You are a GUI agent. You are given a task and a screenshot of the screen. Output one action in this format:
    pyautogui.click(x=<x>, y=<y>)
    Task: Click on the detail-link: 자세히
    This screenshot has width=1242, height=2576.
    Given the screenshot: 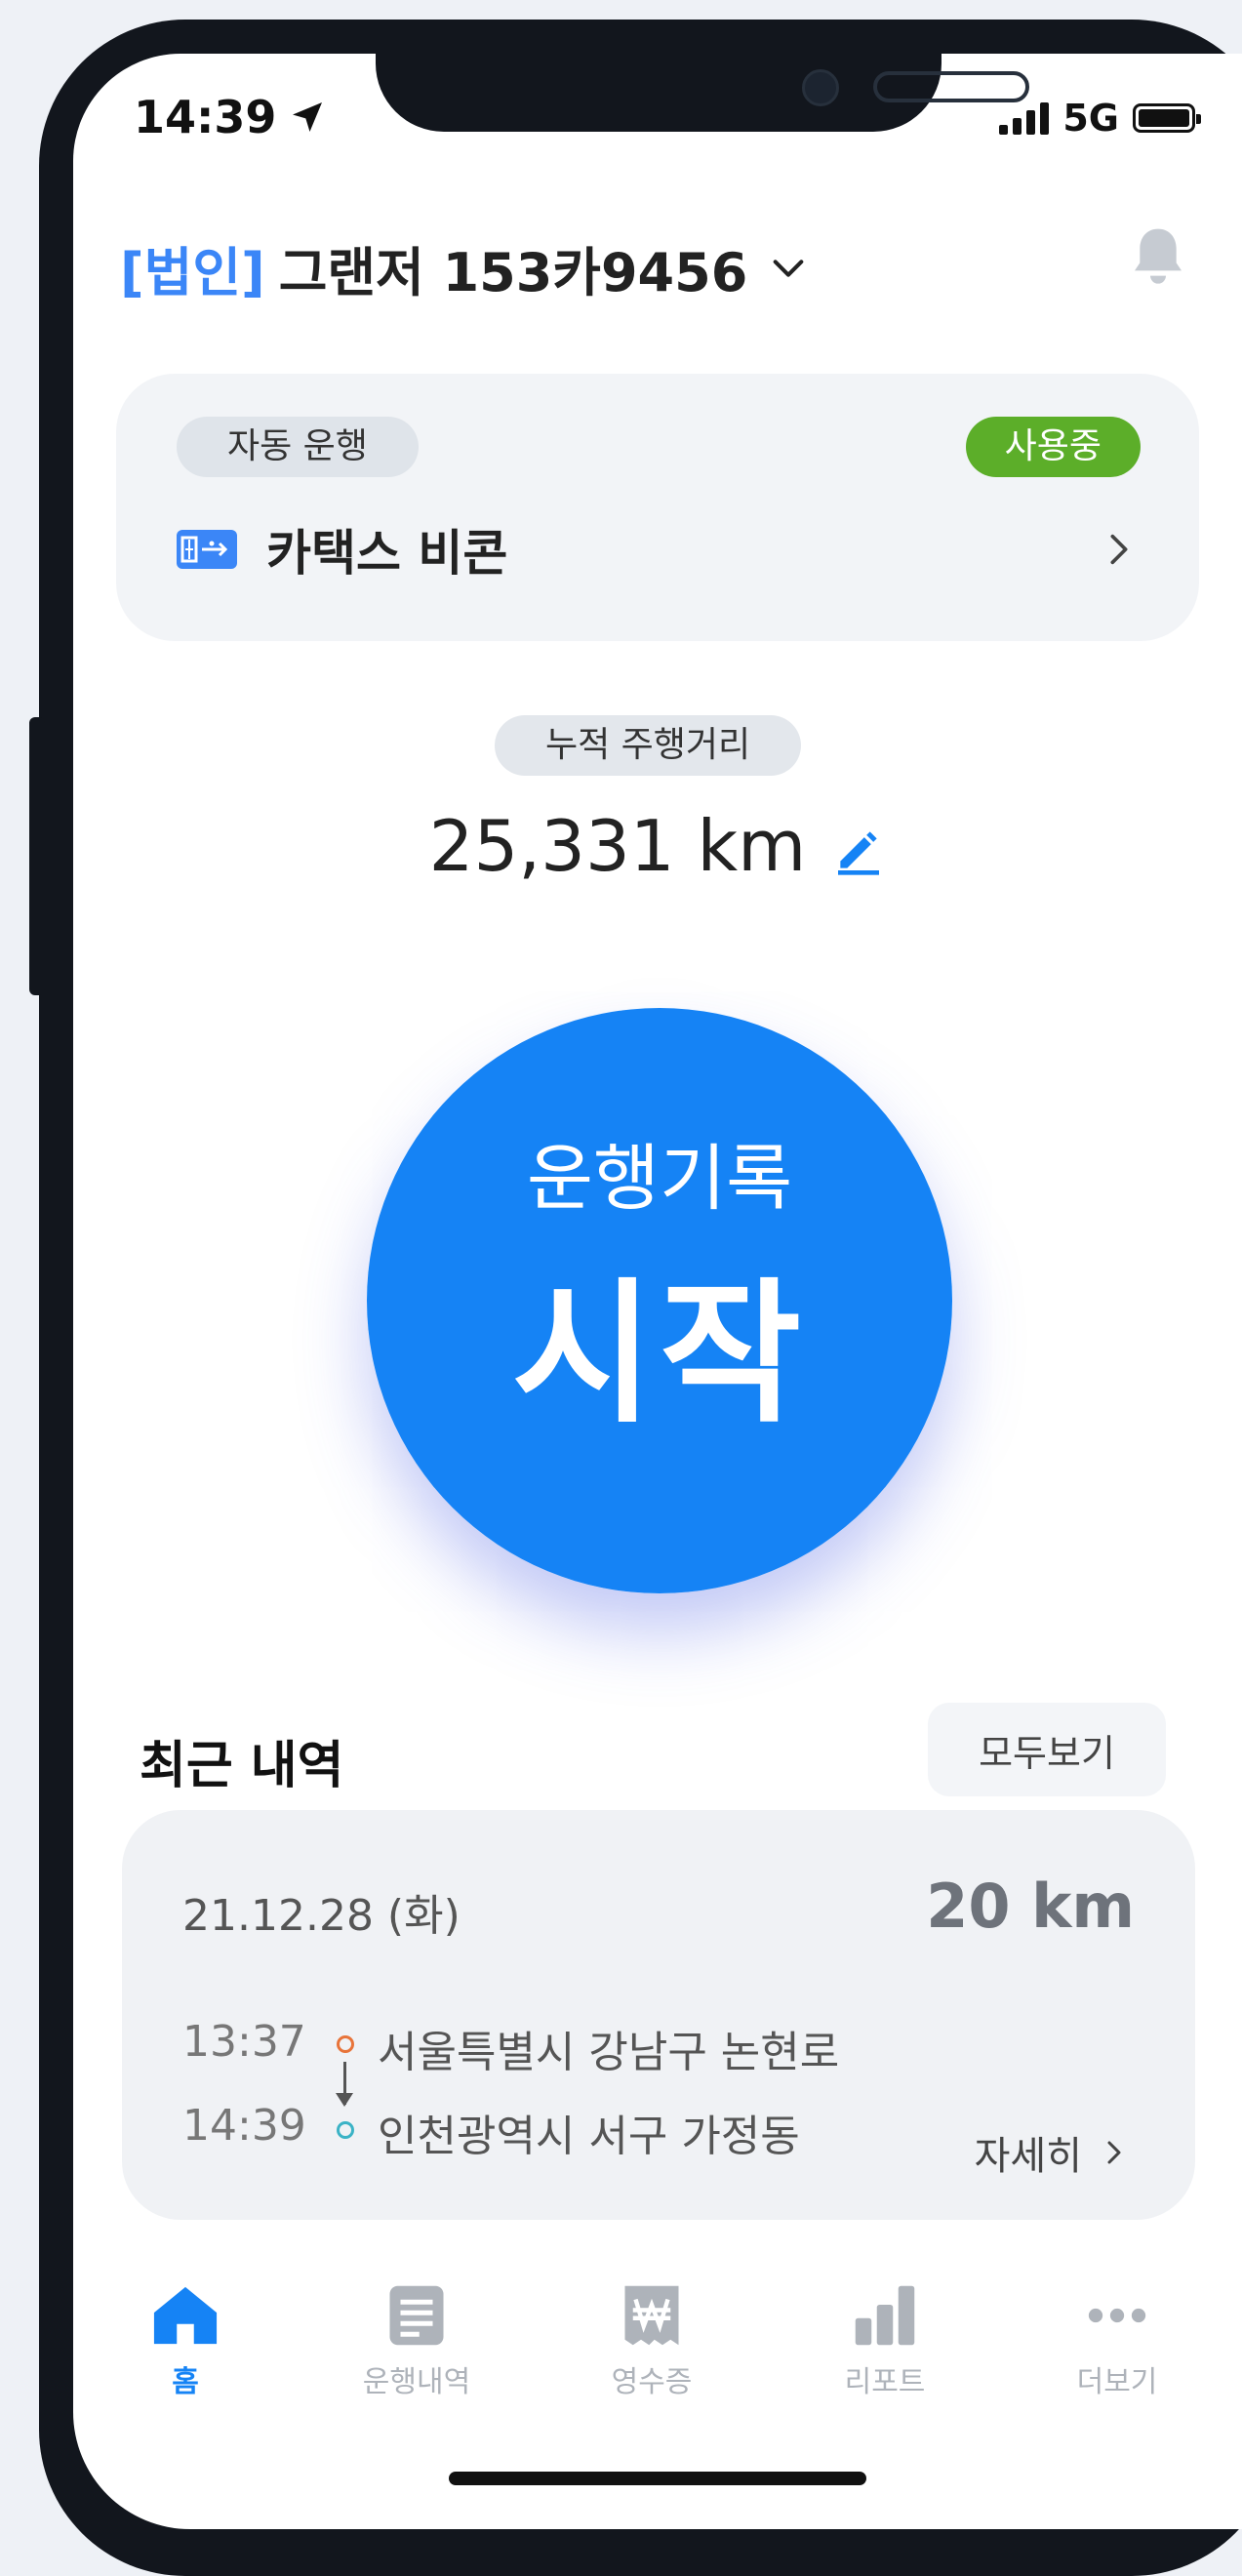 What is the action you would take?
    pyautogui.click(x=1052, y=2152)
    